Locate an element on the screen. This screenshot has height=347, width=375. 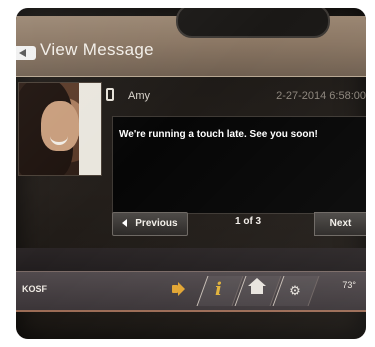
volume-tab is located at coordinates (172, 291).